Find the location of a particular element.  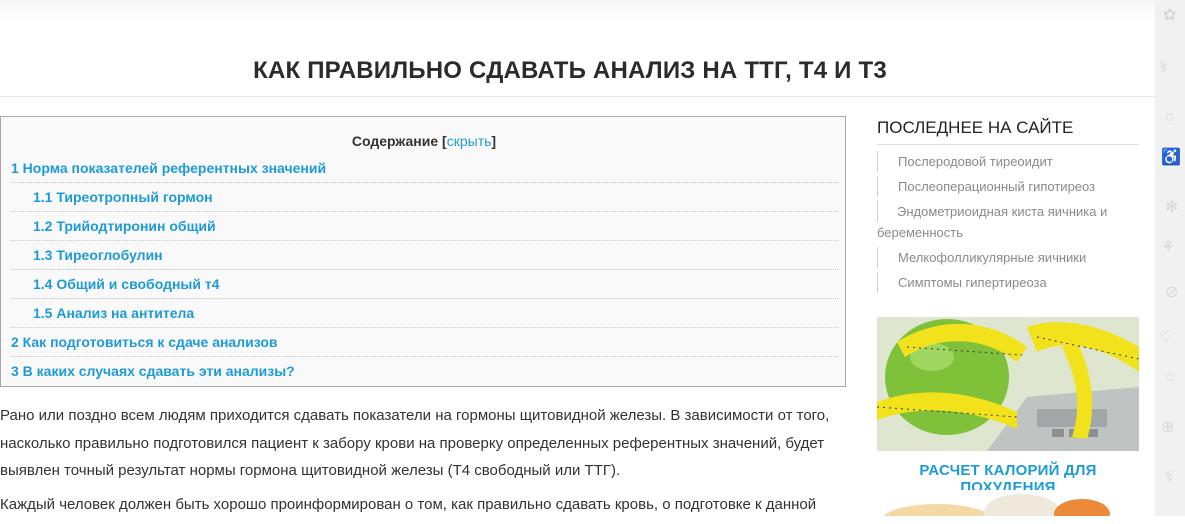

toc-hide-link: скрыть is located at coordinates (469, 141).